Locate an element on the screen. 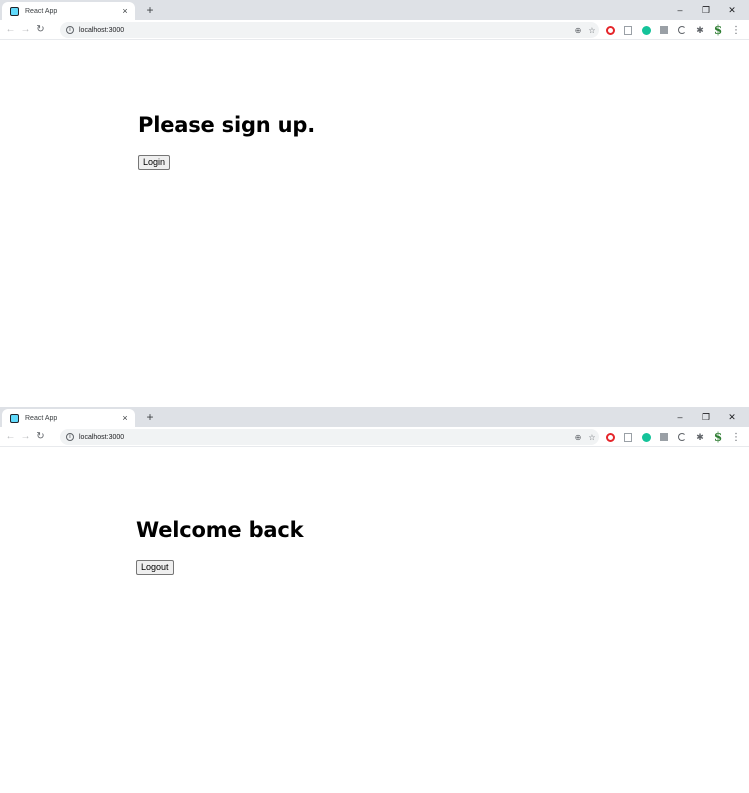 The width and height of the screenshot is (749, 793). page-heading: Welcome back is located at coordinates (220, 530).